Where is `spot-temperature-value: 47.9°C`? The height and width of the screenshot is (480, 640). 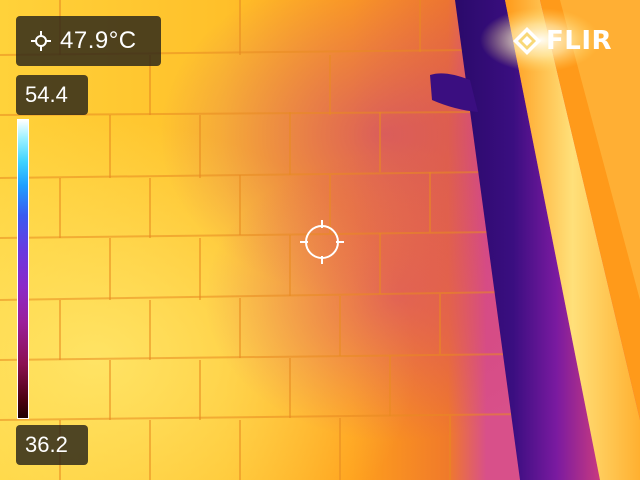
spot-temperature-value: 47.9°C is located at coordinates (98, 40).